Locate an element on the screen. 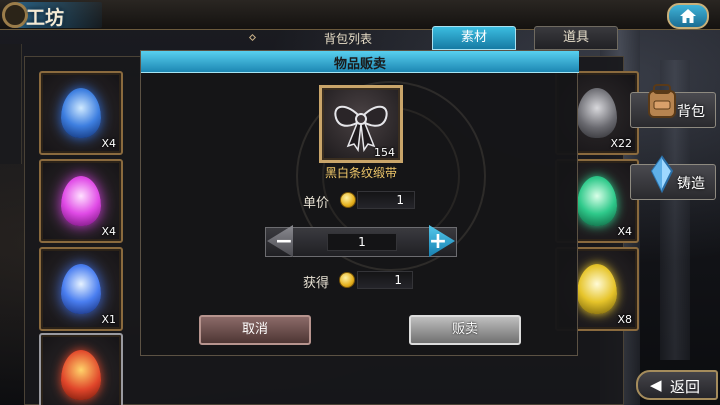 The image size is (720, 405). bag-list-title: 背包列表 is located at coordinates (347, 39).